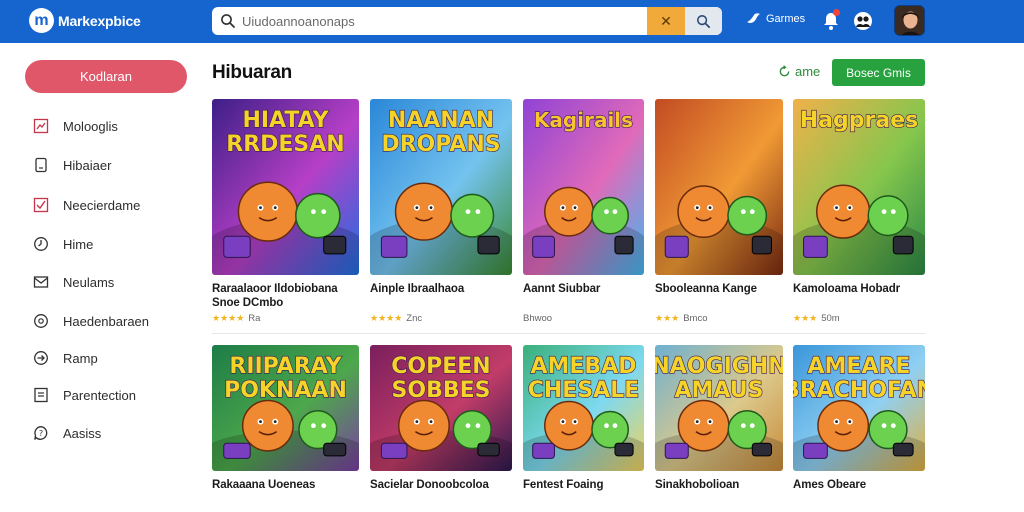 The height and width of the screenshot is (512, 1024). I want to click on game-title-line: Raraalaoor Ildobiobana, so click(275, 289).